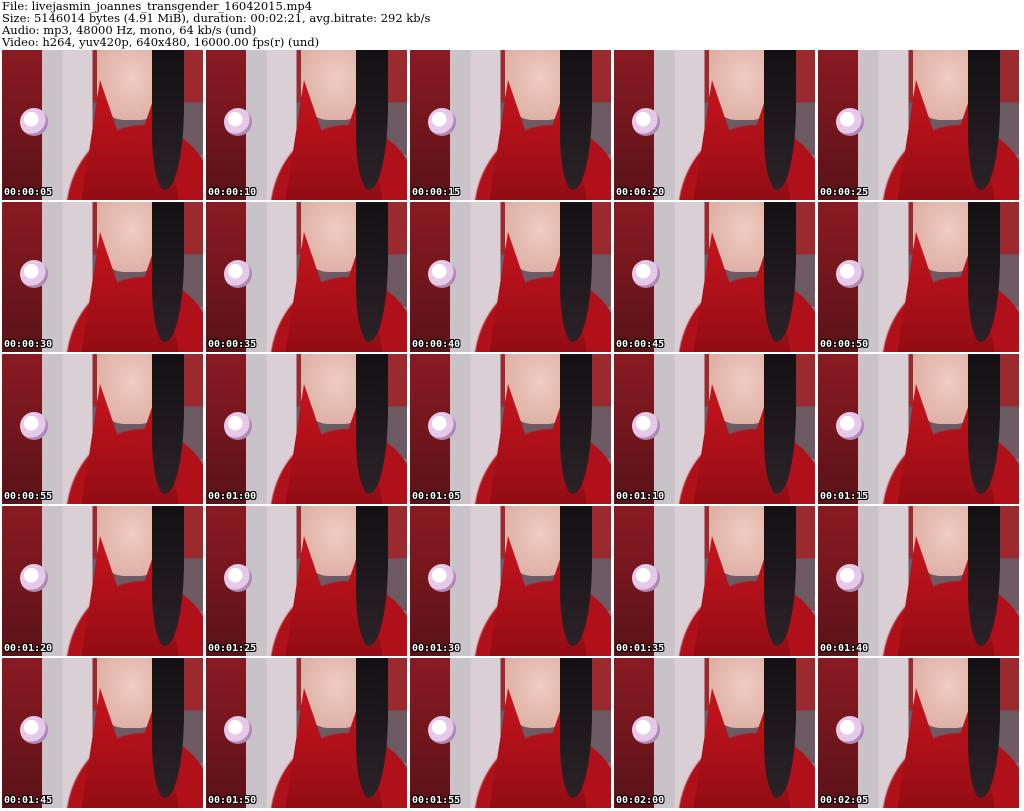  What do you see at coordinates (306, 733) in the screenshot?
I see `video-thumbnail: 00:01:50` at bounding box center [306, 733].